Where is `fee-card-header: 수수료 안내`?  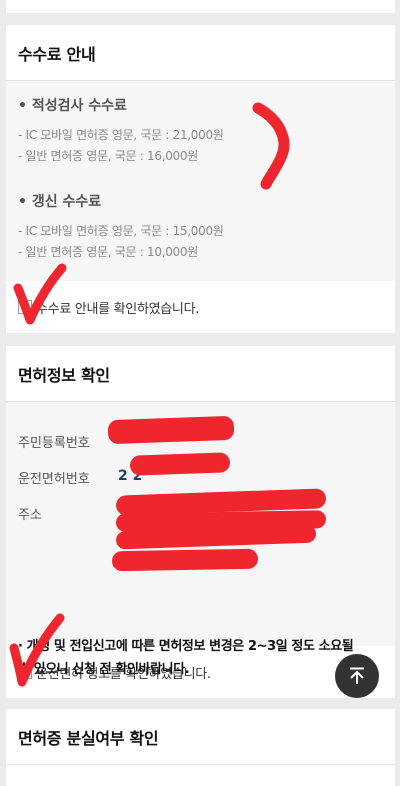
fee-card-header: 수수료 안내 is located at coordinates (200, 53).